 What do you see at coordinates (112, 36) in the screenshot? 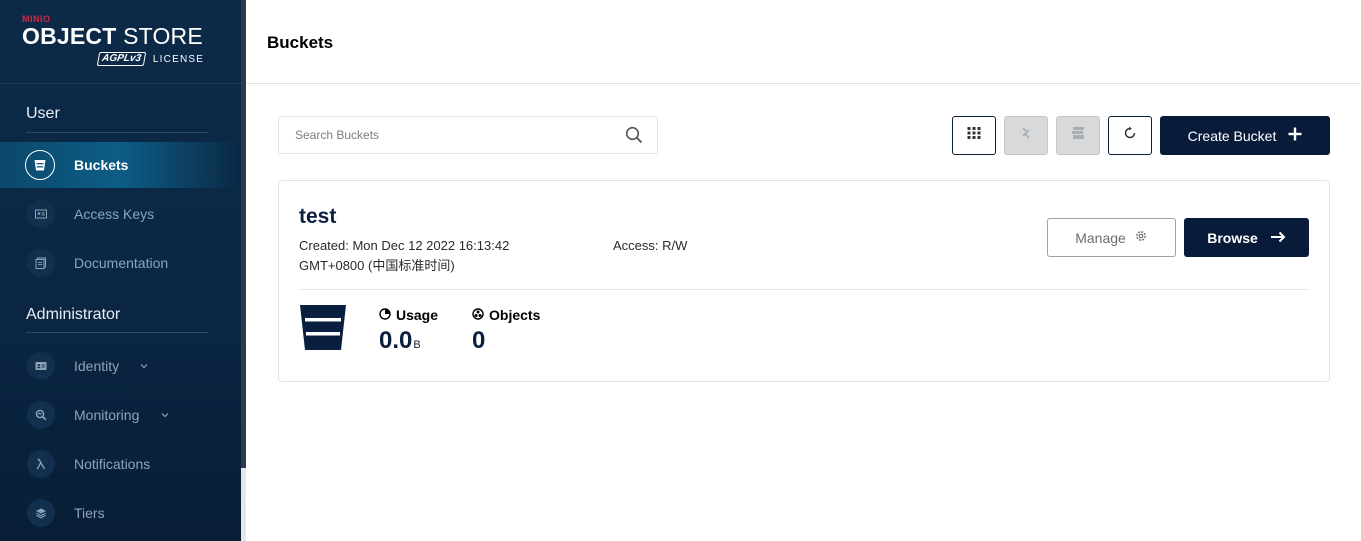
I see `logo-product: OBJECT STORE` at bounding box center [112, 36].